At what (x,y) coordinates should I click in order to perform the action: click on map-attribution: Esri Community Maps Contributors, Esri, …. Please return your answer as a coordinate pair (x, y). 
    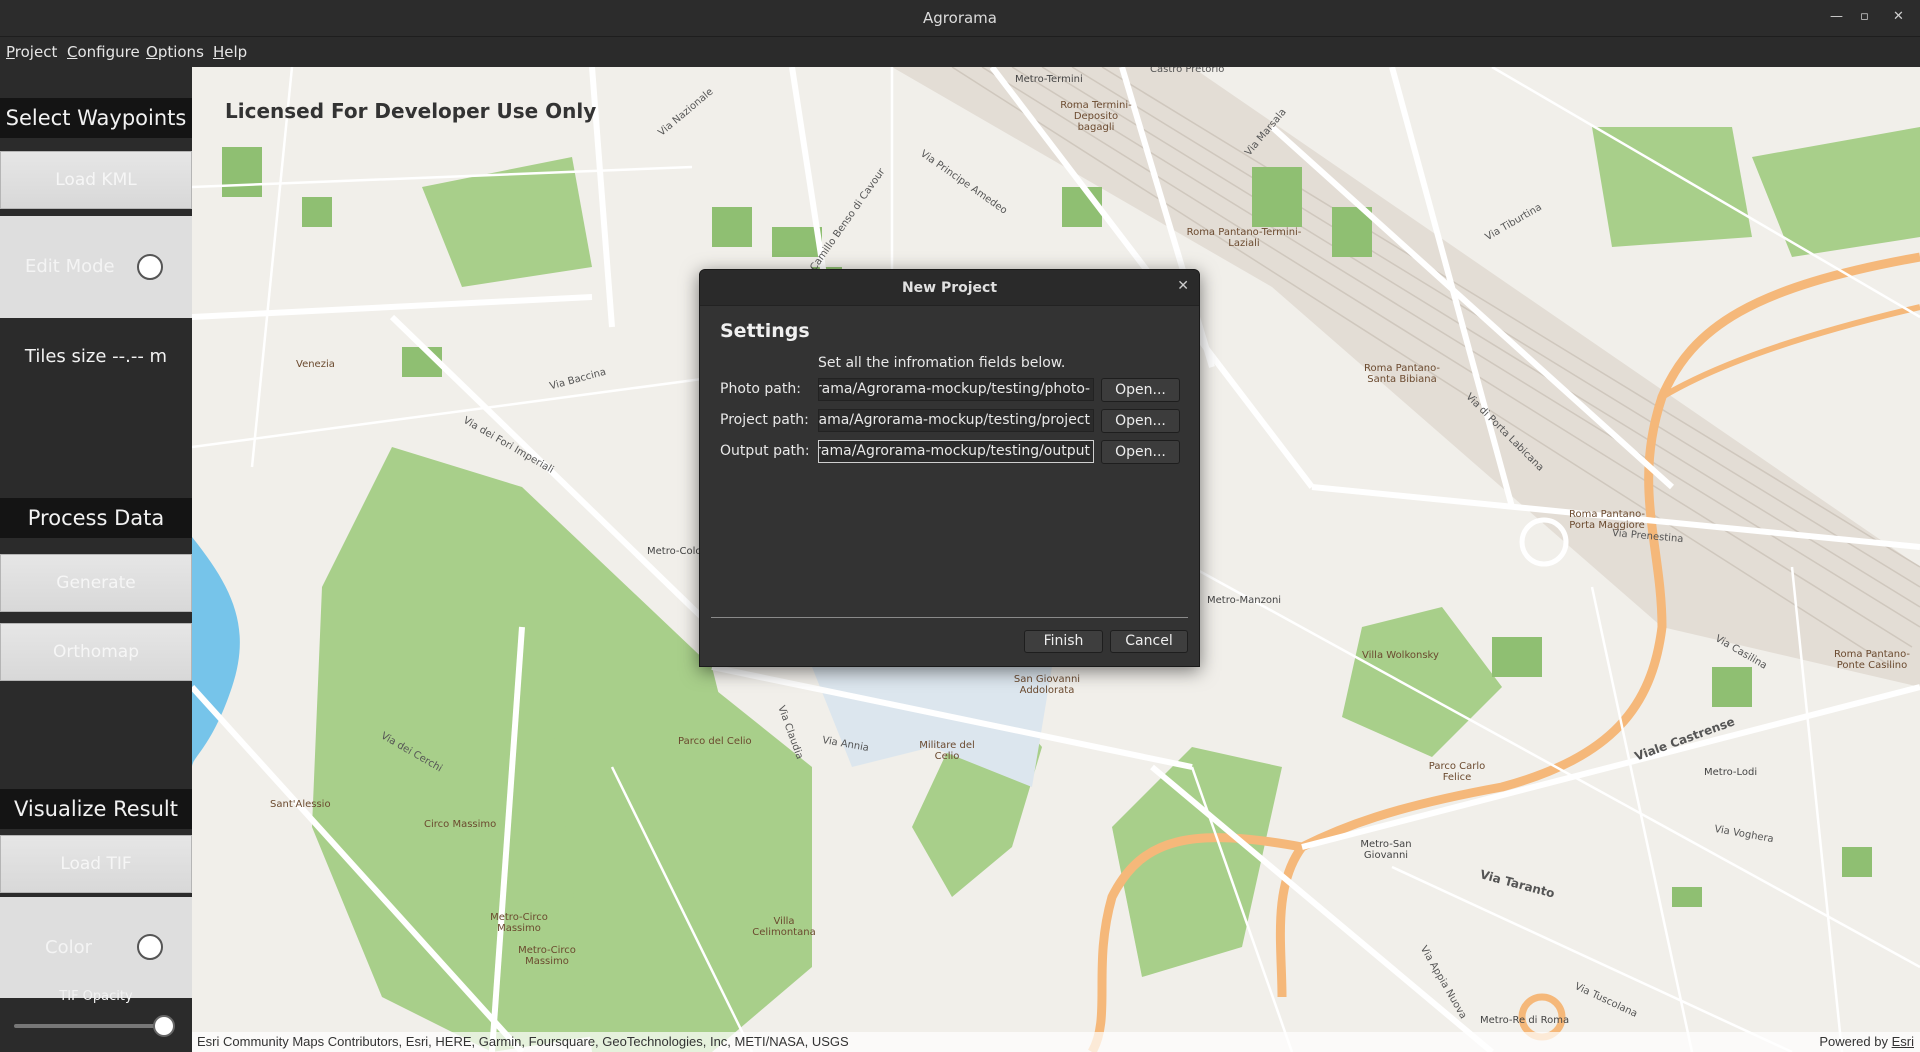
    Looking at the image, I should click on (1056, 1042).